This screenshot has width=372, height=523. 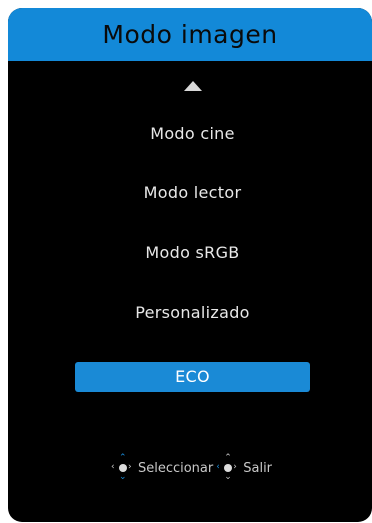 What do you see at coordinates (192, 134) in the screenshot?
I see `menu-item-modo-cine: Modo cine` at bounding box center [192, 134].